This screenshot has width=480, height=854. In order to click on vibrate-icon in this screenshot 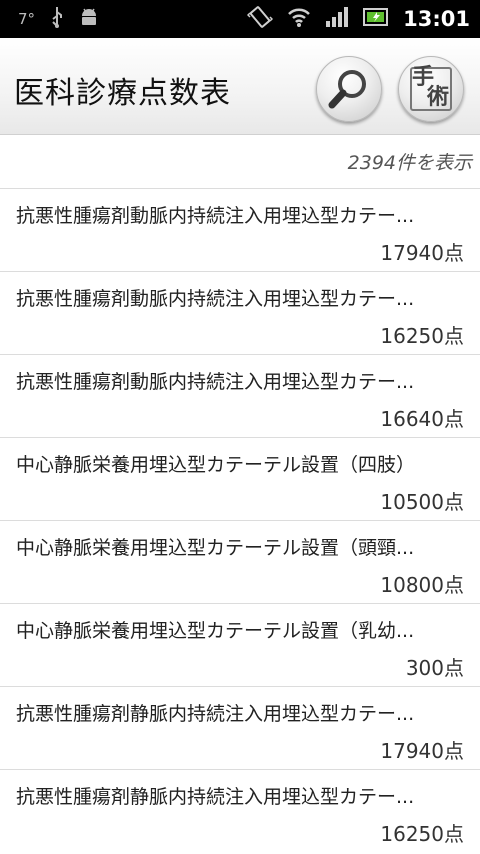, I will do `click(260, 19)`.